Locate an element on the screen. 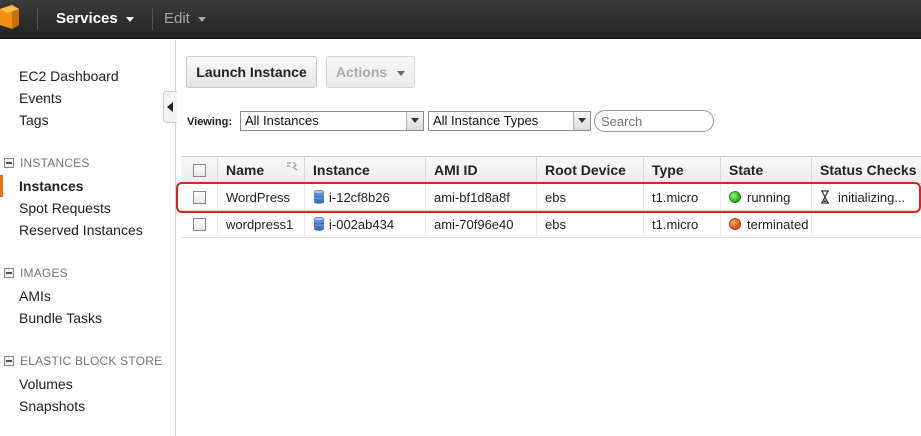  section-title: ELASTIC BLOCK STORE is located at coordinates (91, 361).